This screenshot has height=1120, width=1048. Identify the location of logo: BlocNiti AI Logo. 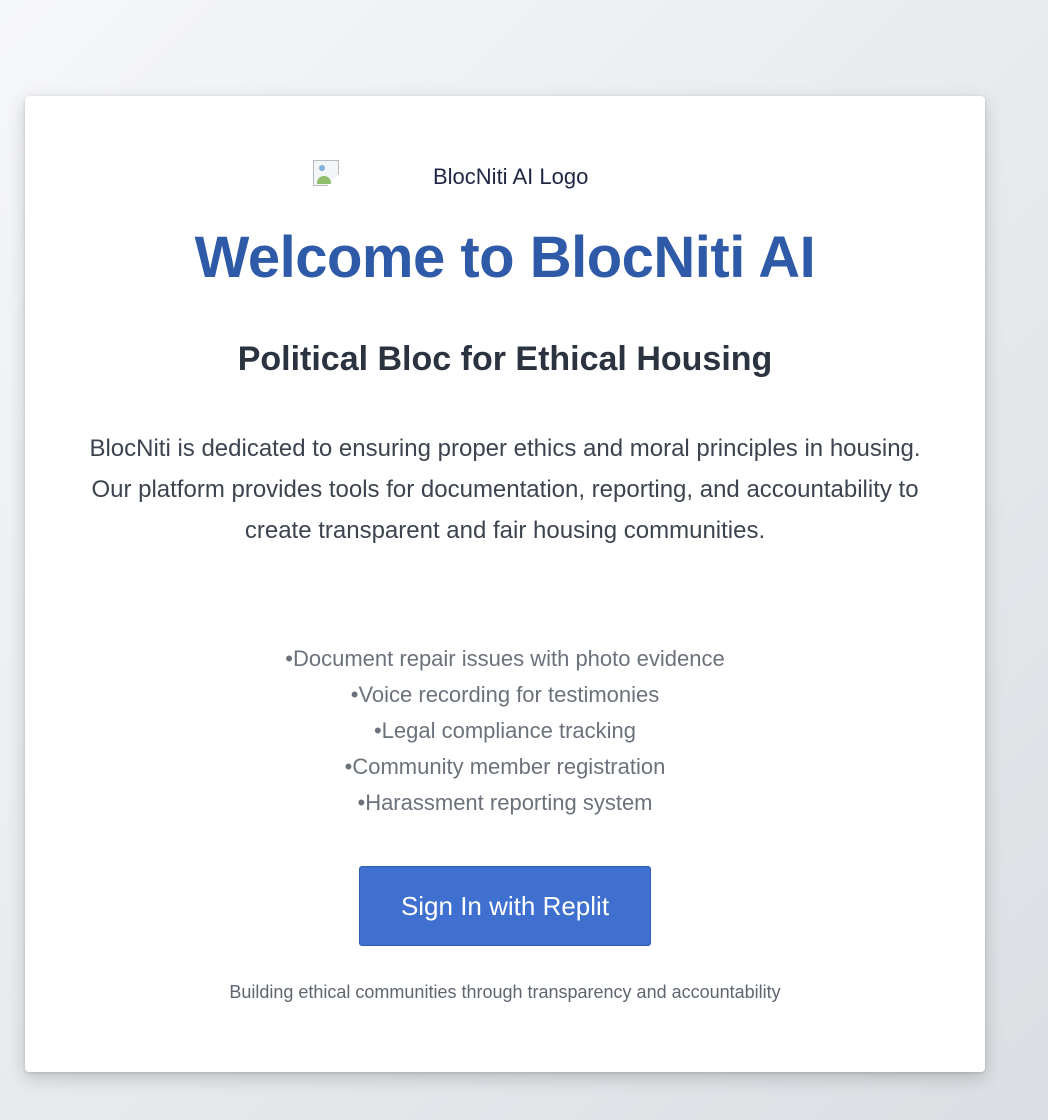
(450, 177).